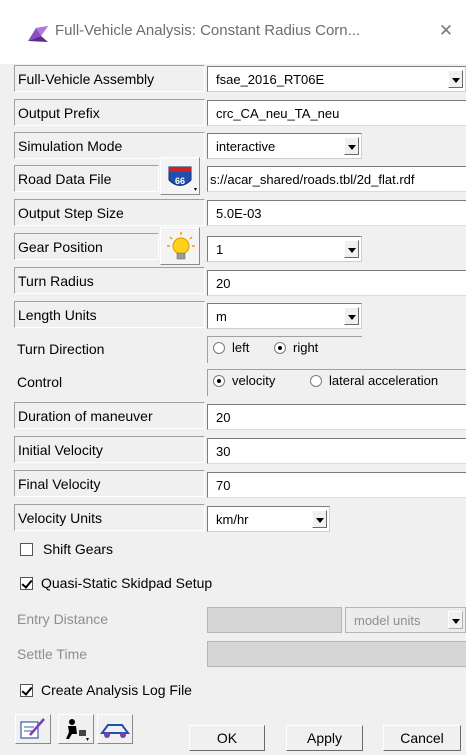 The height and width of the screenshot is (755, 466). I want to click on entry-distance-units-select: model units, so click(405, 620).